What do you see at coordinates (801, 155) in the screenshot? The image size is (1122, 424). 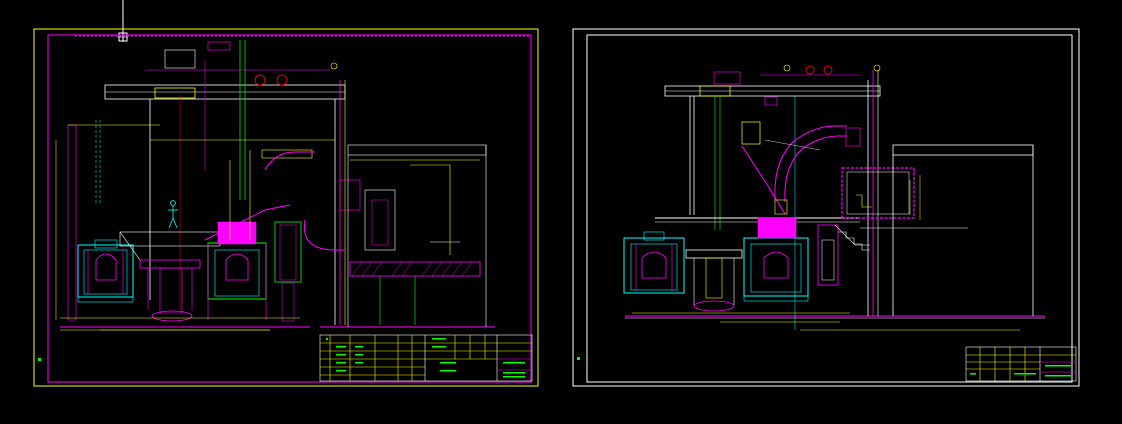 I see `right-ducting` at bounding box center [801, 155].